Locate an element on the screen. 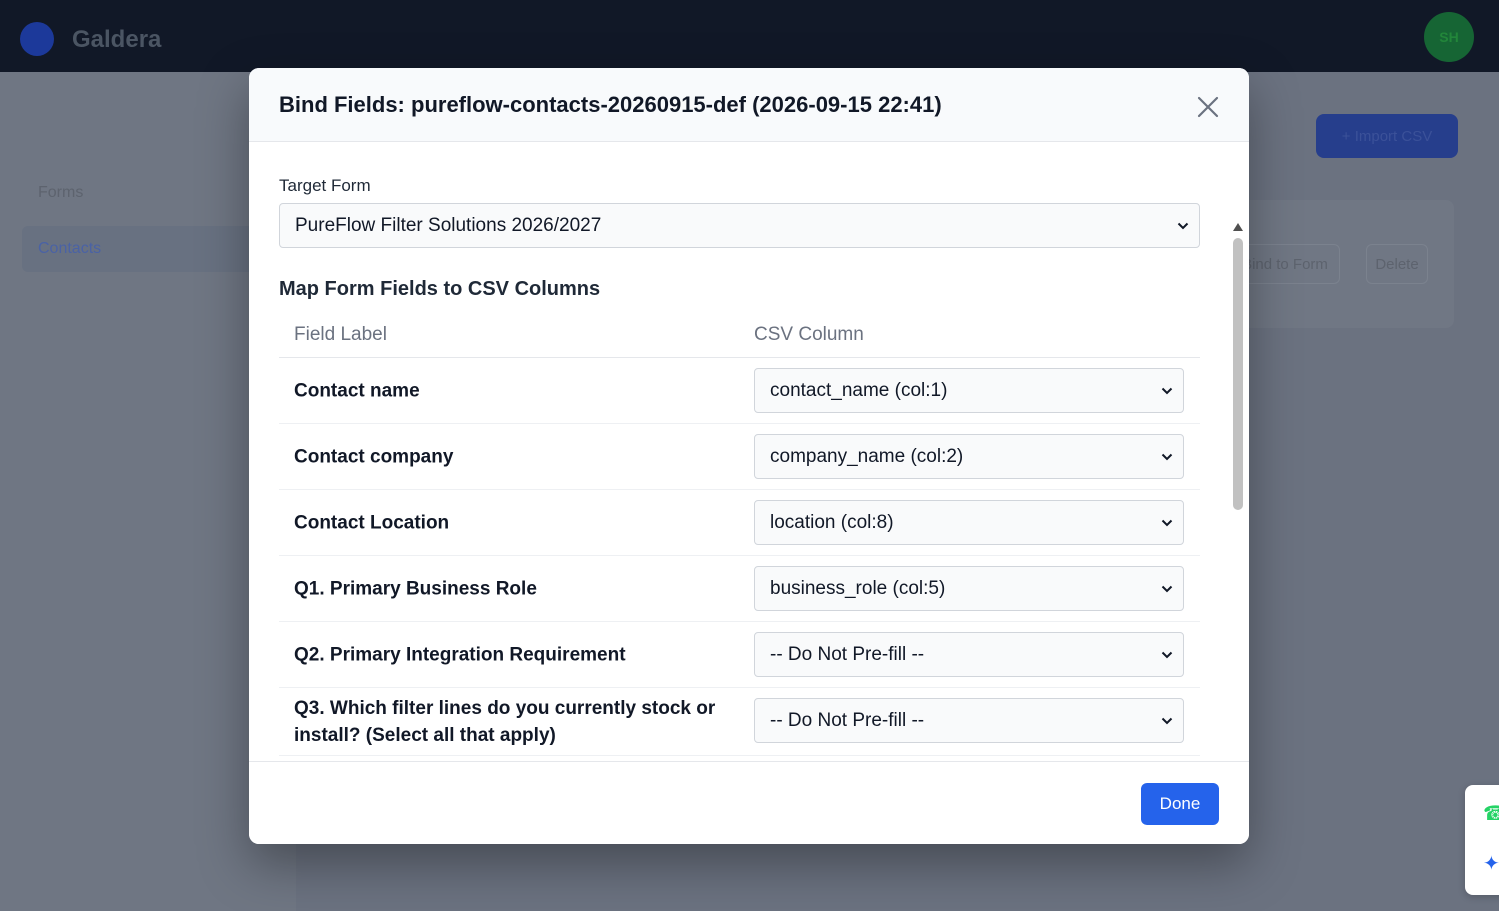  table-row: Contact Location location (col:8) is located at coordinates (739, 523).